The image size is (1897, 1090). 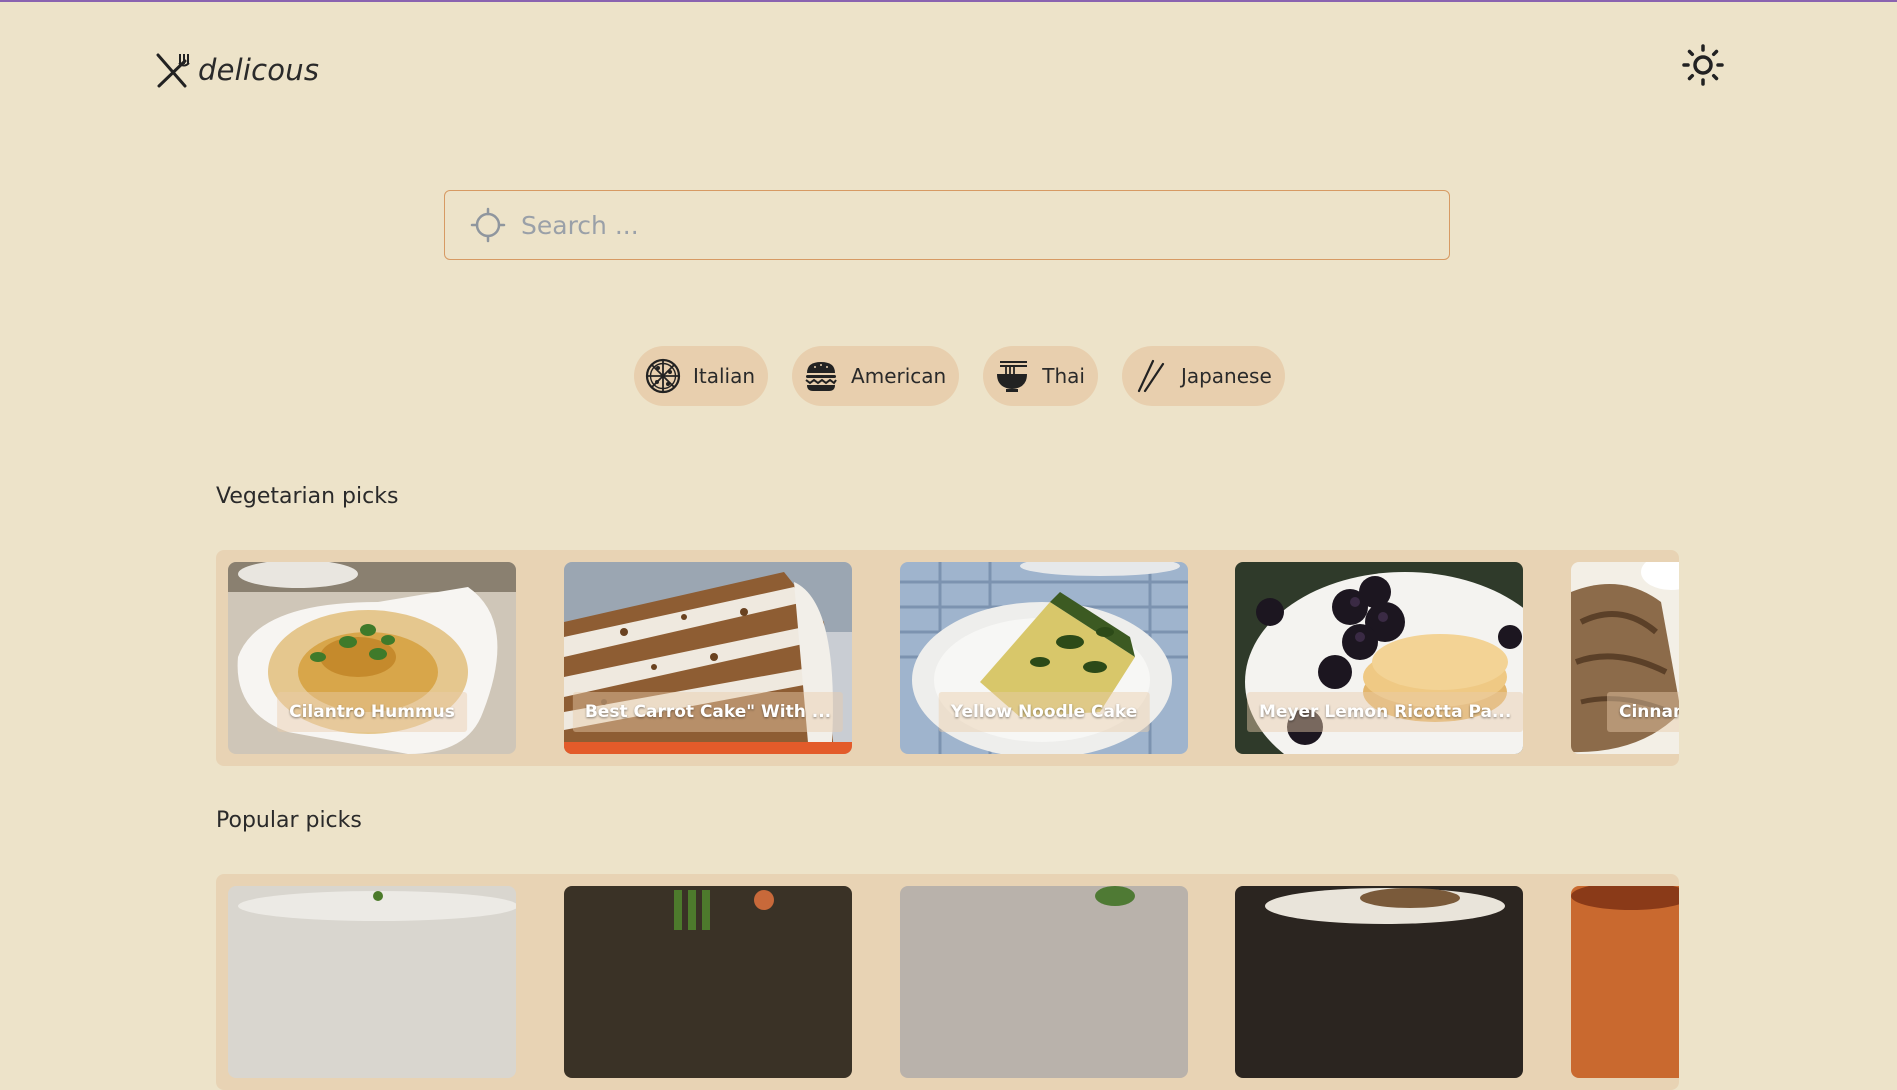 I want to click on recipe-card-title: Yellow Noodle Cake, so click(x=1044, y=712).